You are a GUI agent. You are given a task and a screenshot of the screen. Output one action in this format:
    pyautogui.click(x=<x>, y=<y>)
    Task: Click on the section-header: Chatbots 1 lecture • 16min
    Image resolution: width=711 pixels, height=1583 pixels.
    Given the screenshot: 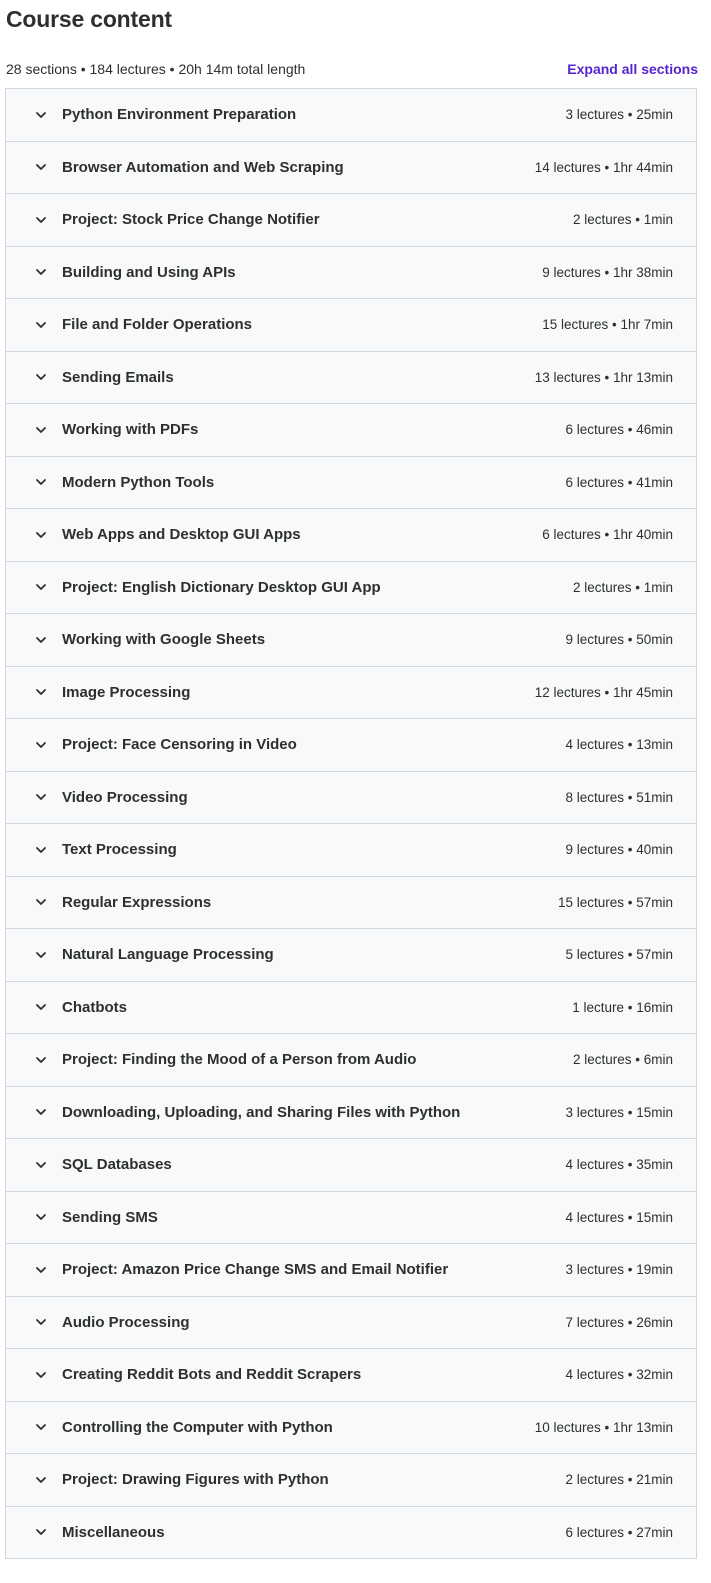 What is the action you would take?
    pyautogui.click(x=351, y=1007)
    